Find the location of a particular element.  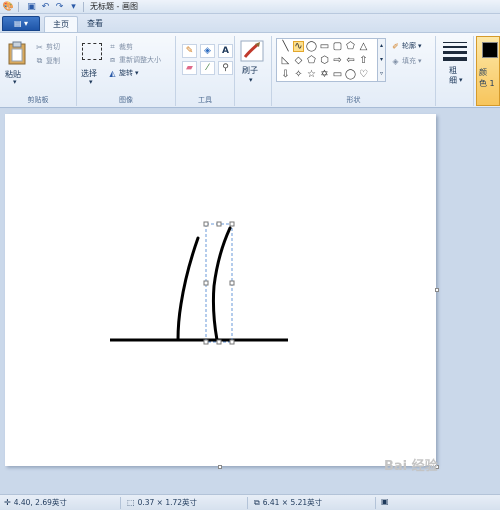

file-menu-button: ▤ ▾ is located at coordinates (21, 23).